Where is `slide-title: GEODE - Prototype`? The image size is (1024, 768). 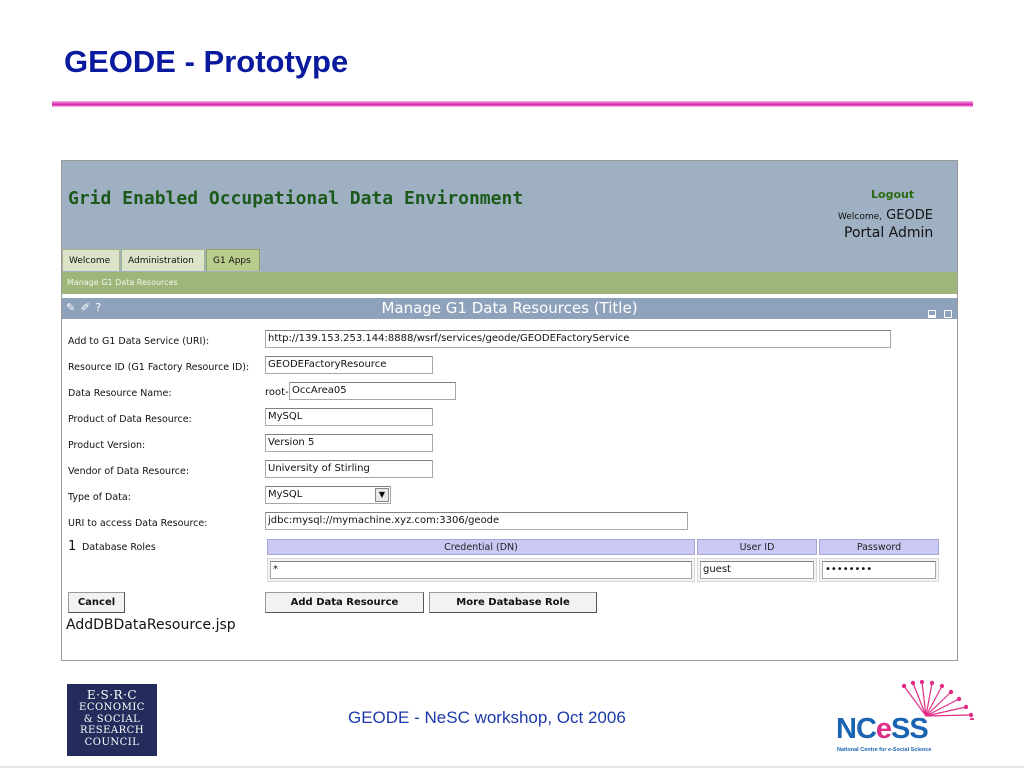 slide-title: GEODE - Prototype is located at coordinates (206, 61).